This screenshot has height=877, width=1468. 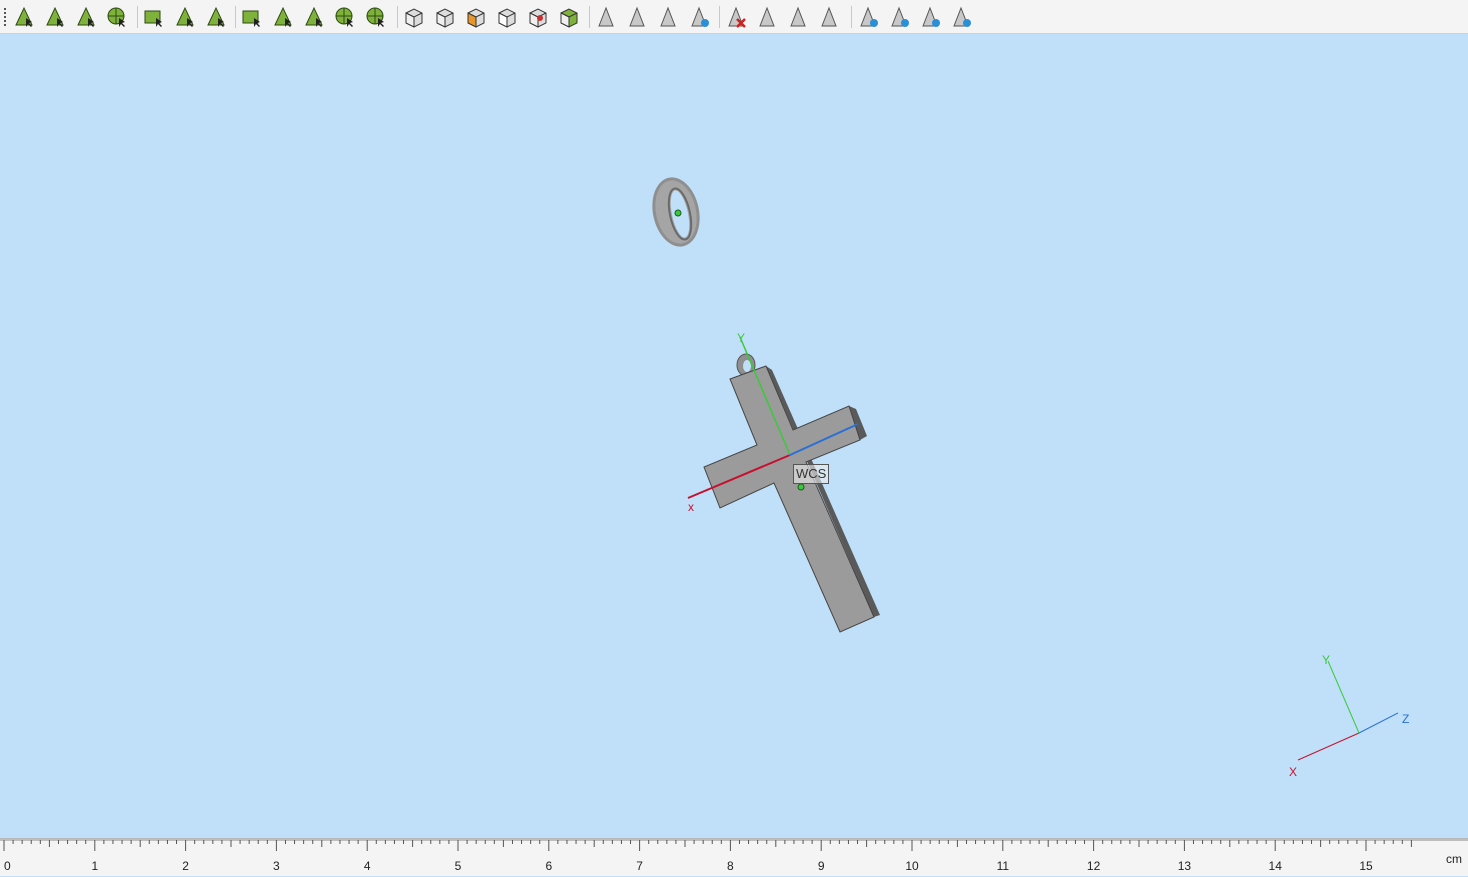 I want to click on cross-pivot-point, so click(x=801, y=487).